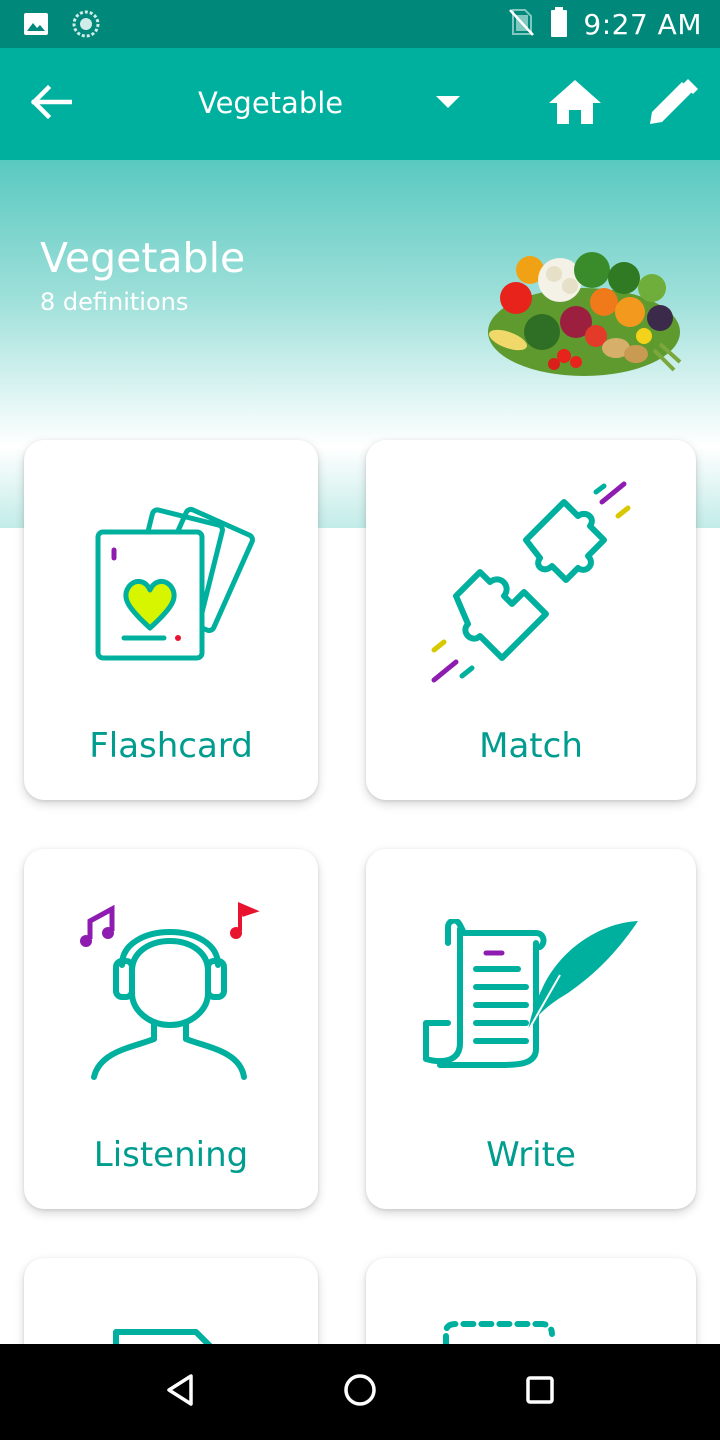 The width and height of the screenshot is (720, 1440). I want to click on status-time: 9:27 AM, so click(642, 24).